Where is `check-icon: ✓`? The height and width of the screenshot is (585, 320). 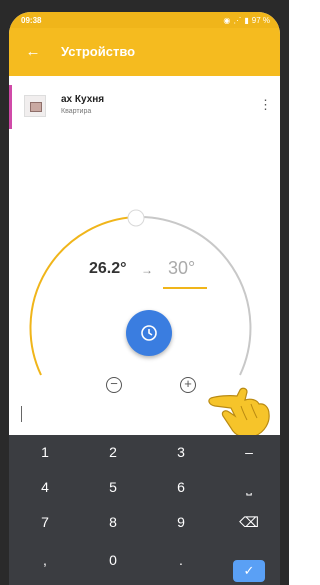
check-icon: ✓ is located at coordinates (249, 571).